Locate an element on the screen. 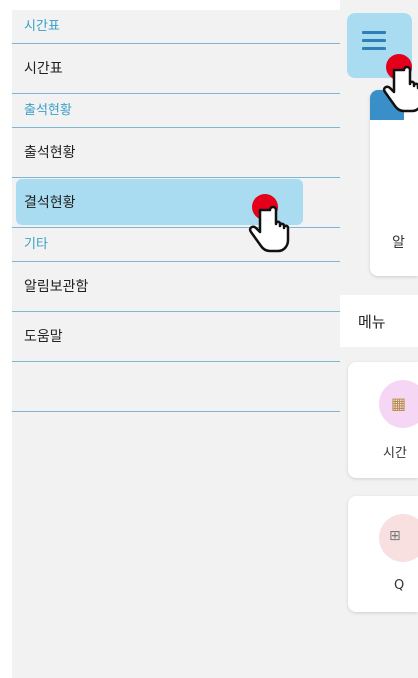 This screenshot has width=418, height=678. drawer-item-help: 도움말 is located at coordinates (176, 337).